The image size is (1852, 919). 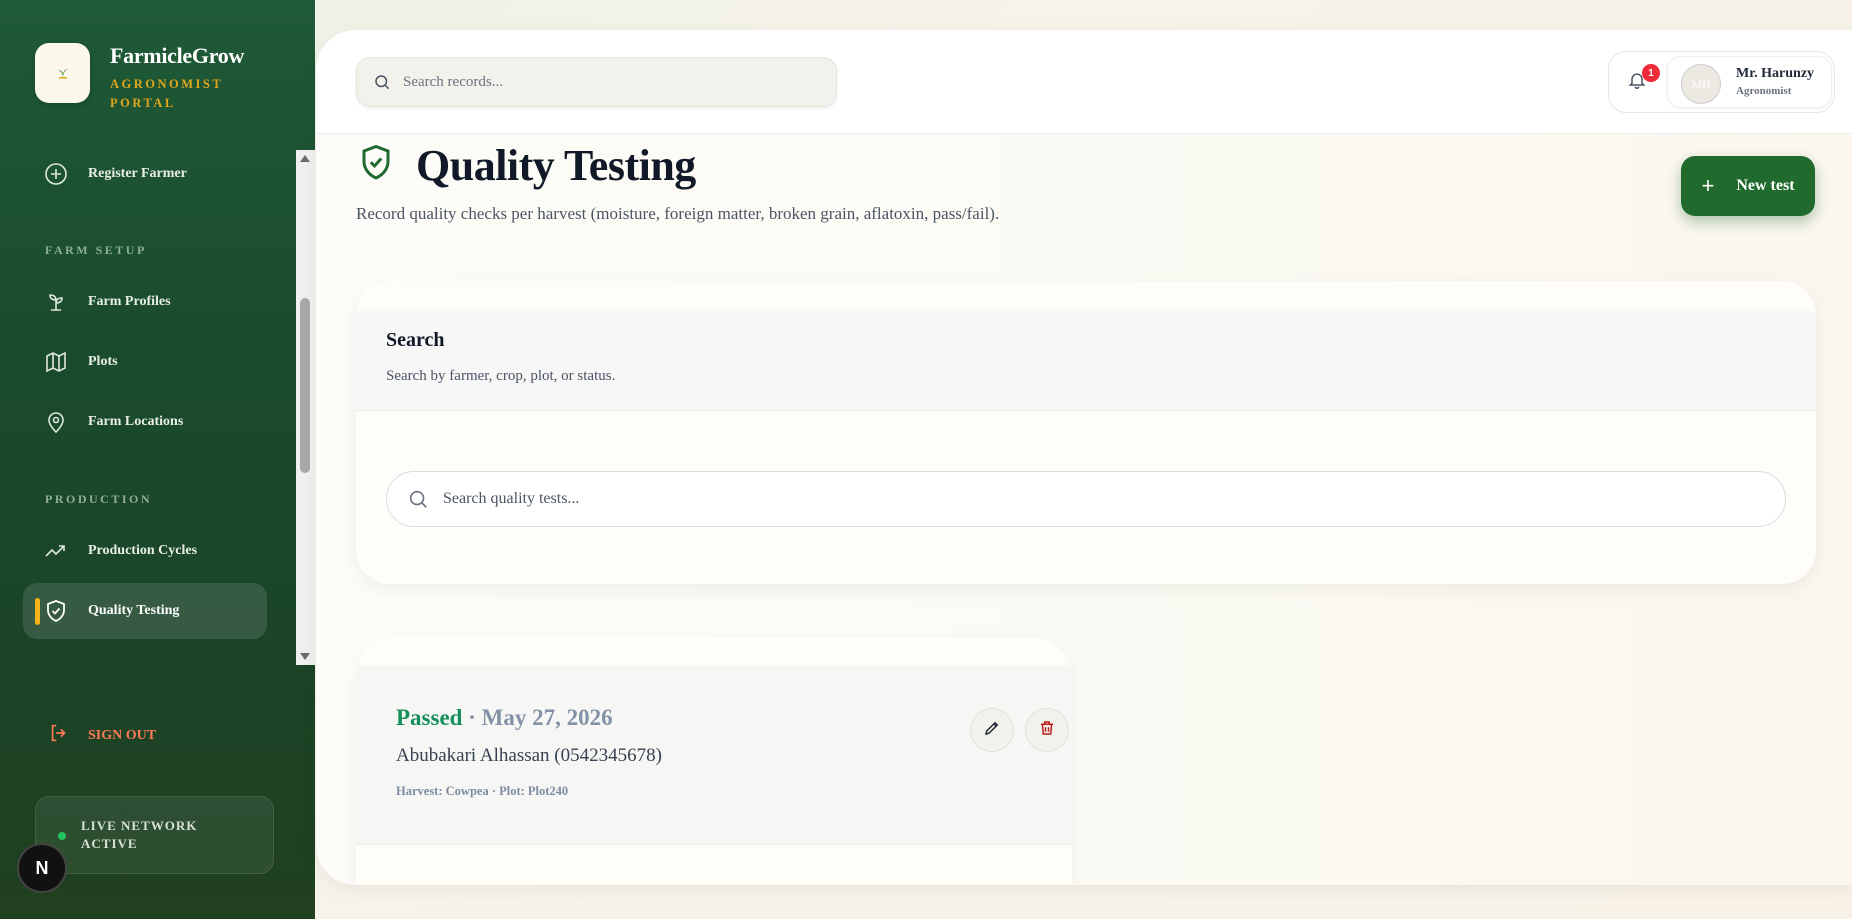 What do you see at coordinates (136, 421) in the screenshot?
I see `sidebar-item-label: Farm Locations` at bounding box center [136, 421].